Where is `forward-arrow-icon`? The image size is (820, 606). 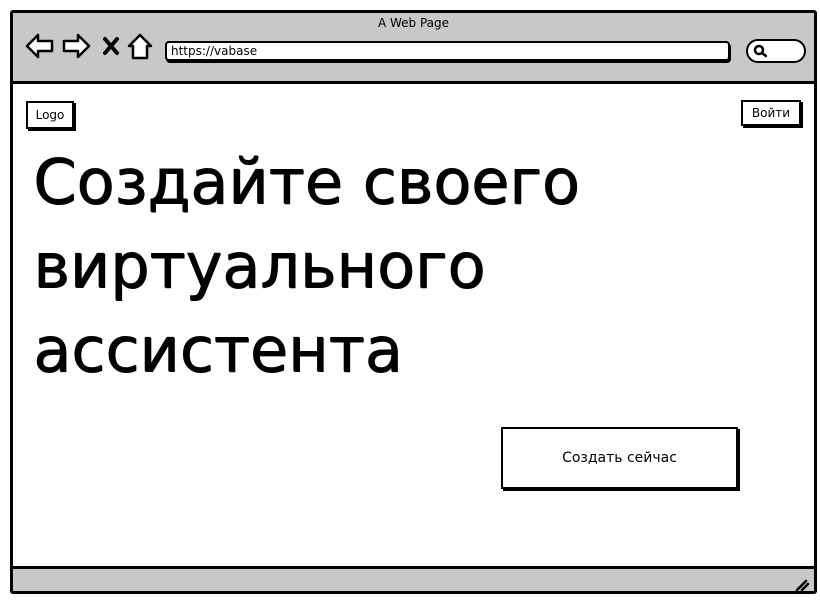
forward-arrow-icon is located at coordinates (76, 46).